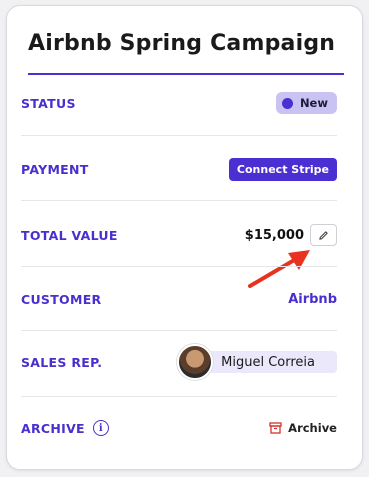  I want to click on archive-label: ARCHIVE, so click(53, 428).